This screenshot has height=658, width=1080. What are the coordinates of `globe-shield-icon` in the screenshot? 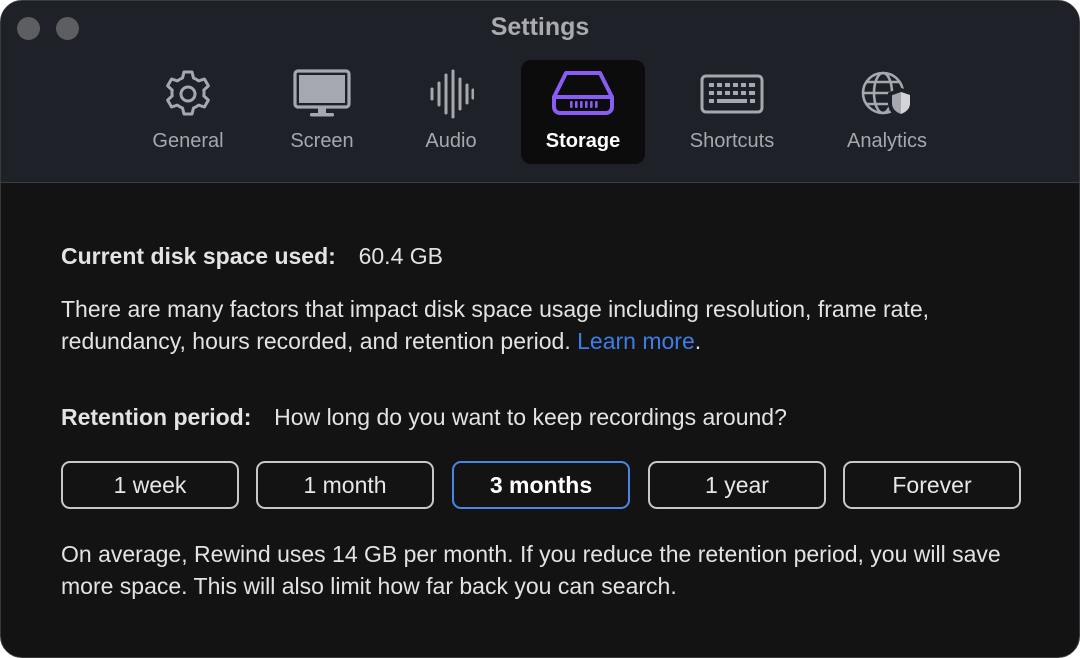 It's located at (887, 94).